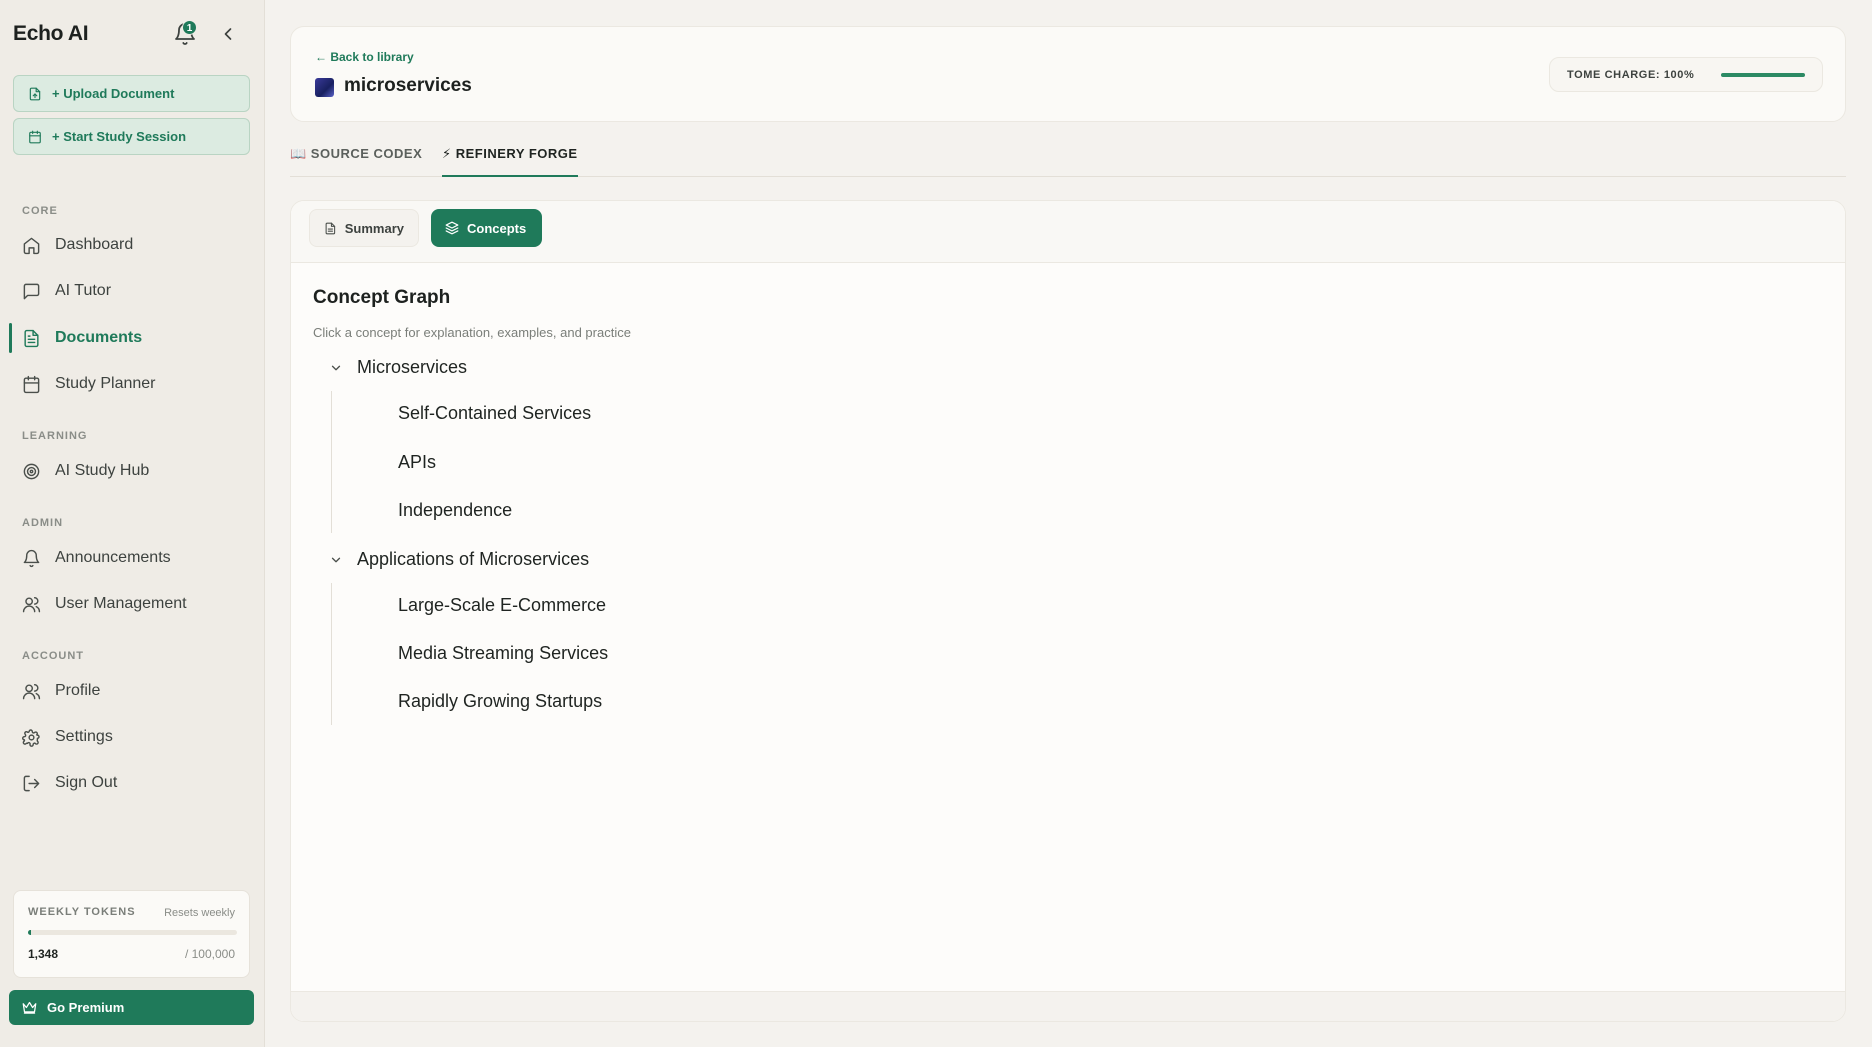  What do you see at coordinates (500, 701) in the screenshot?
I see `concept-item: Rapidly Growing Startups` at bounding box center [500, 701].